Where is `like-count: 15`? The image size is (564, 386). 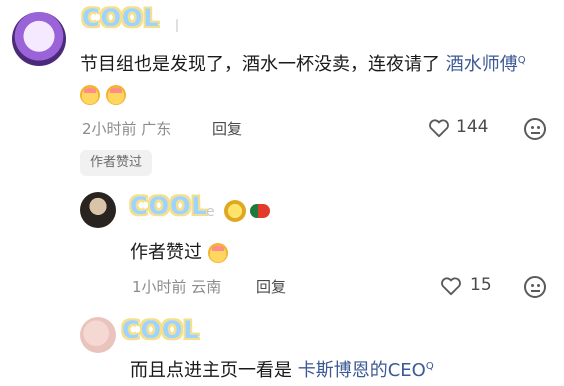 like-count: 15 is located at coordinates (481, 285).